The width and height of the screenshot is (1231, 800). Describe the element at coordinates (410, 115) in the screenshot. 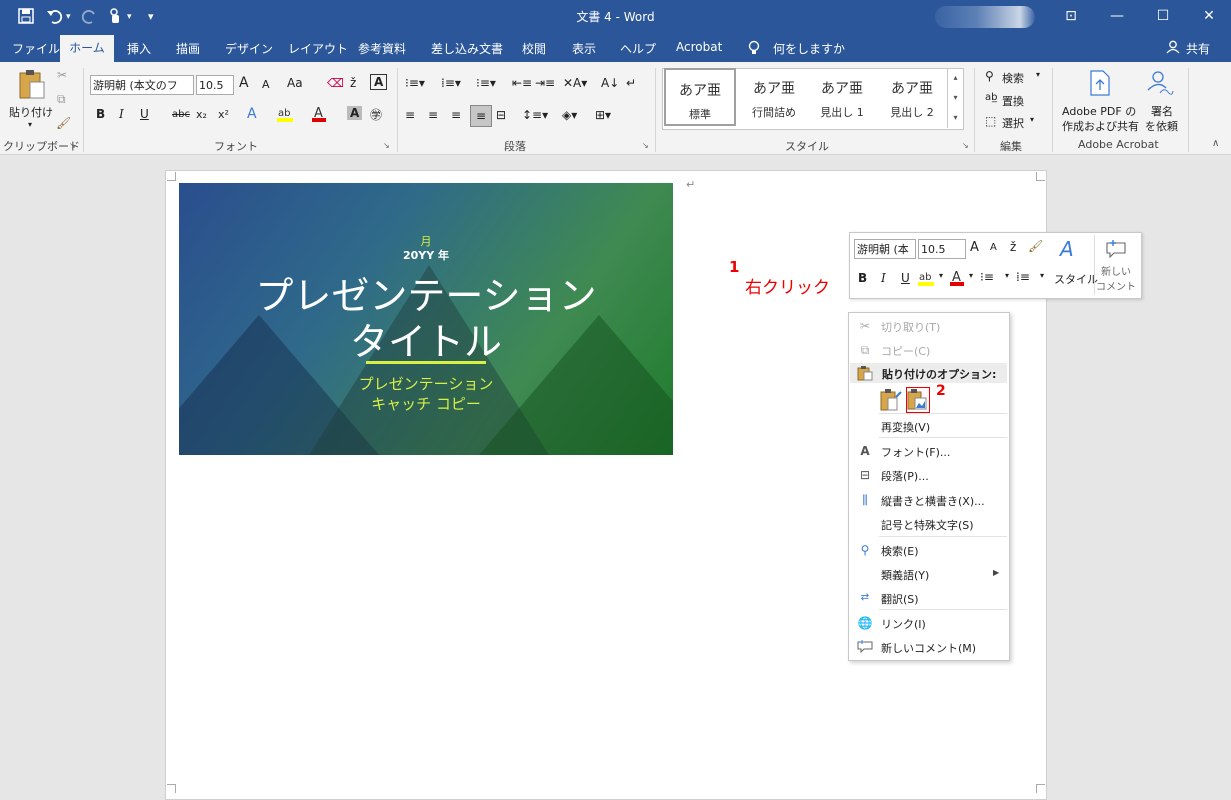

I see `align-left-icon: ≡` at that location.